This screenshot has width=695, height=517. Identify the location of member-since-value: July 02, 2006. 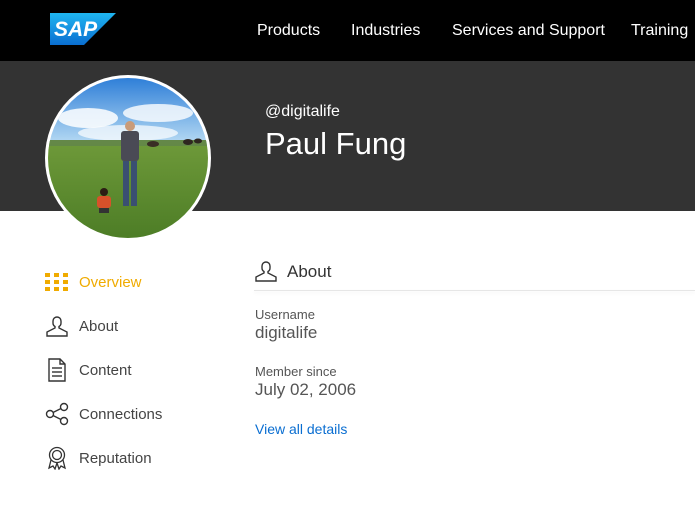
(306, 389).